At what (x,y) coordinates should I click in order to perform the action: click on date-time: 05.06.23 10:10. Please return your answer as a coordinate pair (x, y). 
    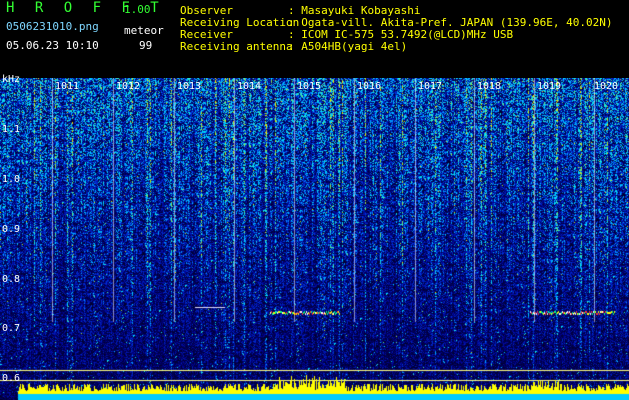
    Looking at the image, I should click on (52, 45).